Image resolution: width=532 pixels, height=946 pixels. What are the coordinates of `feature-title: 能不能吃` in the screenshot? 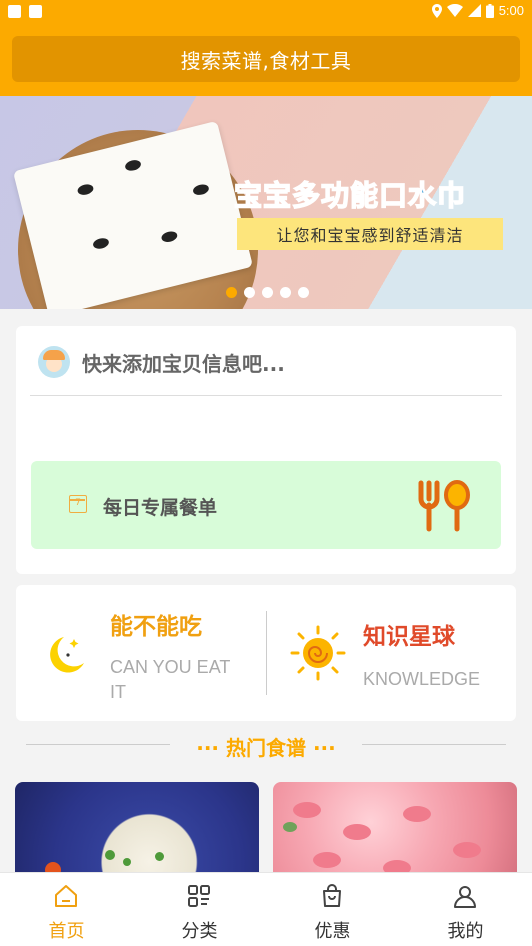 It's located at (156, 627).